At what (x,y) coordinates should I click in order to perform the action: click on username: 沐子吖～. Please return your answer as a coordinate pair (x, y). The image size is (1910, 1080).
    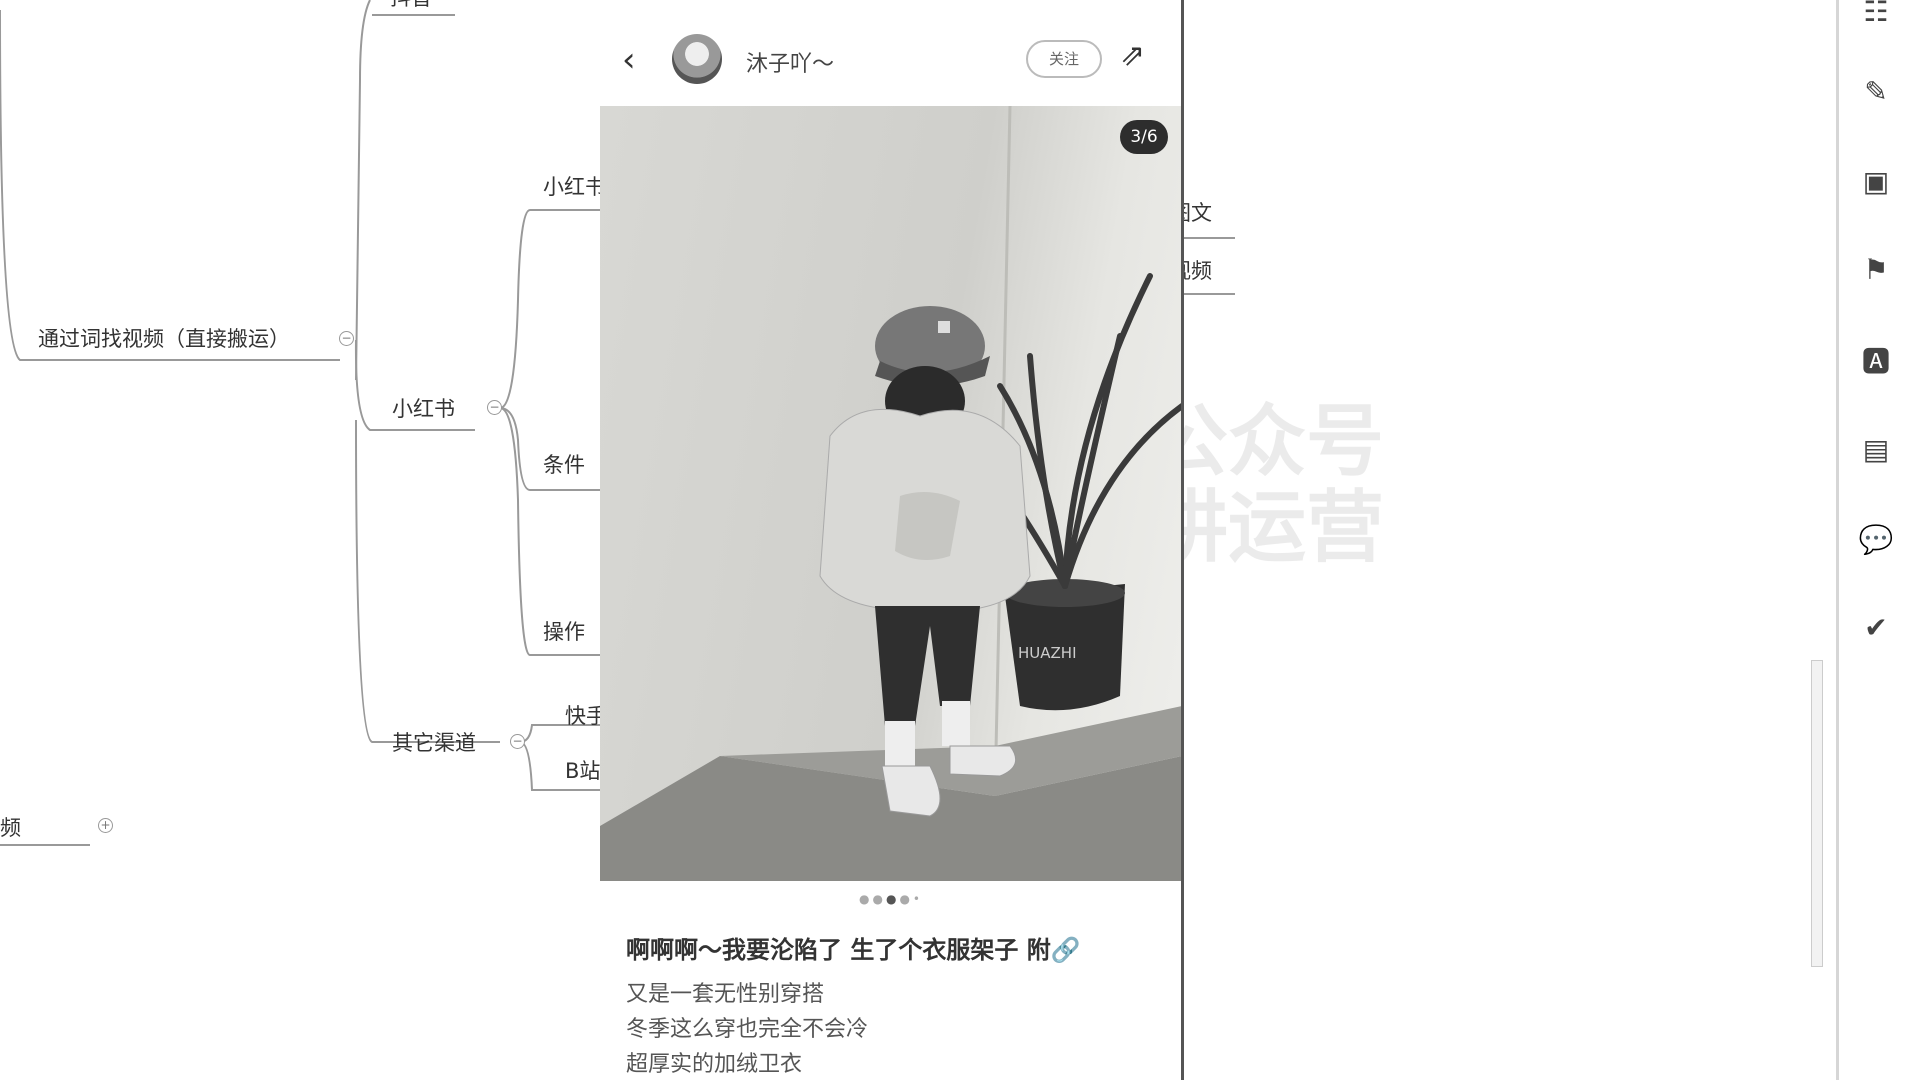
    Looking at the image, I should click on (790, 62).